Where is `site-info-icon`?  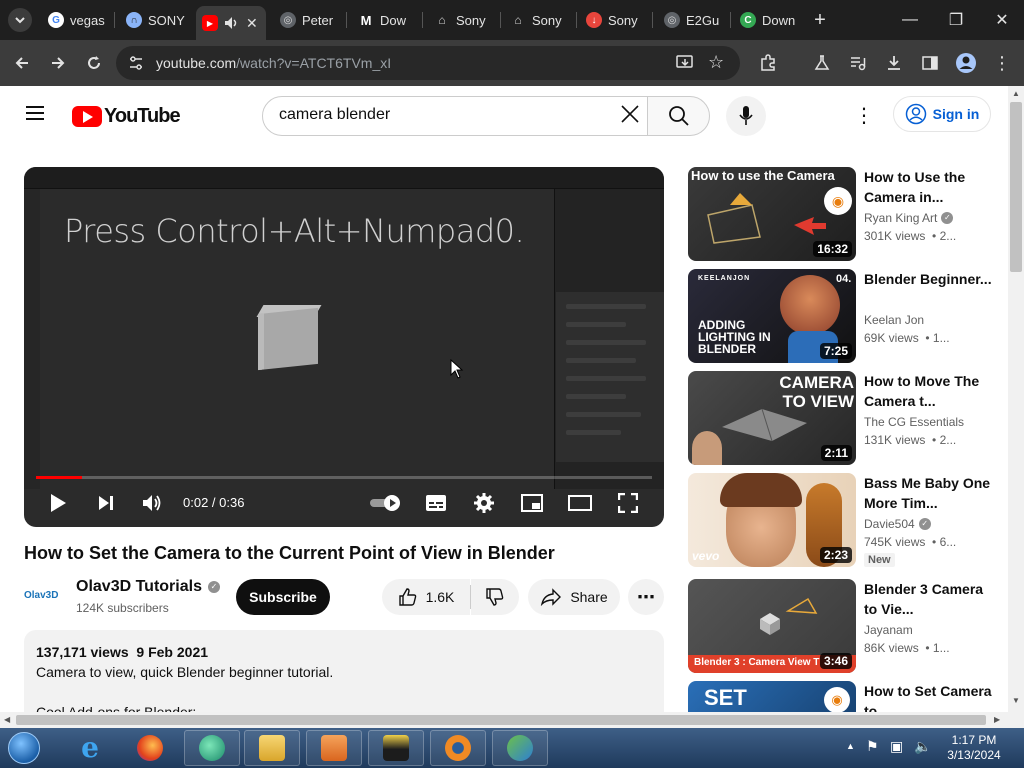 site-info-icon is located at coordinates (136, 63).